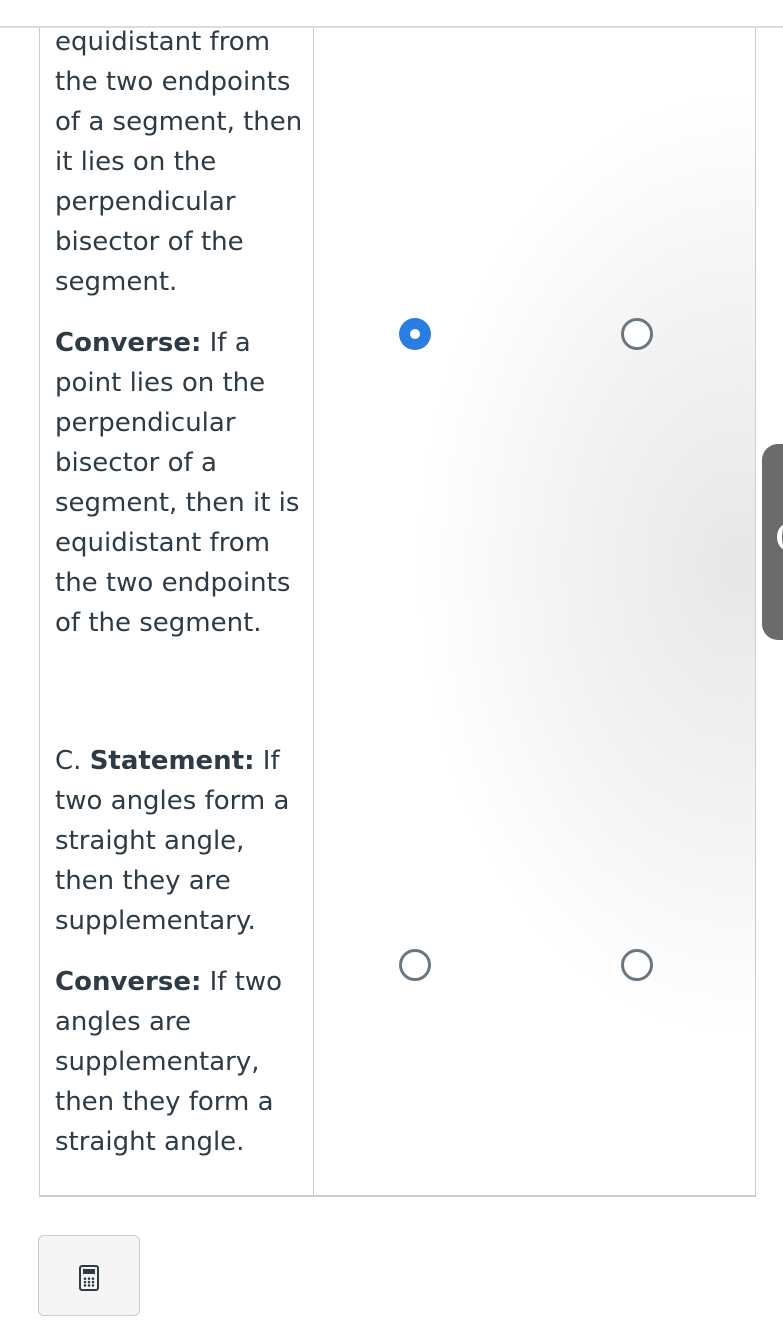 This screenshot has height=1333, width=783. I want to click on row-c-option-2-radio, so click(637, 965).